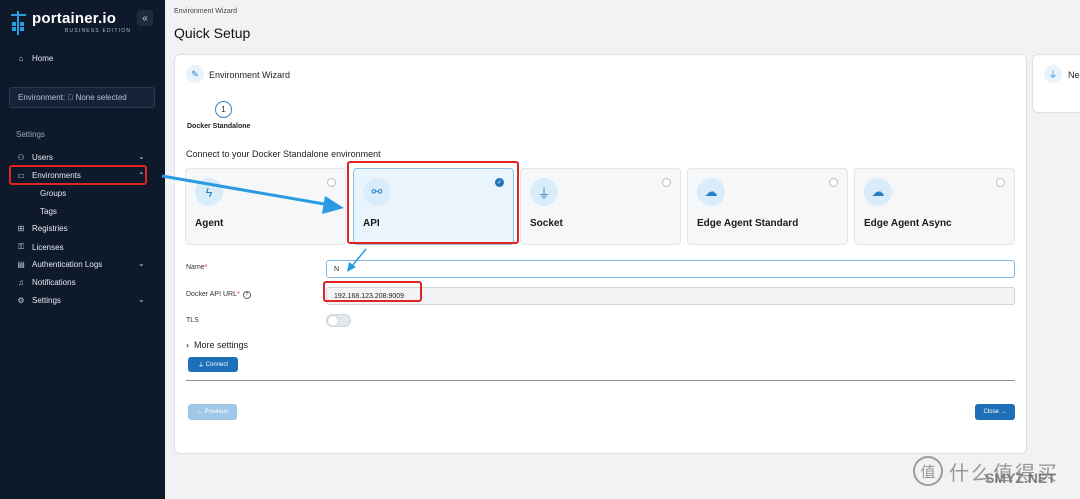 The image size is (1080, 499). Describe the element at coordinates (43, 58) in the screenshot. I see `sidebar-item-label: Home` at that location.